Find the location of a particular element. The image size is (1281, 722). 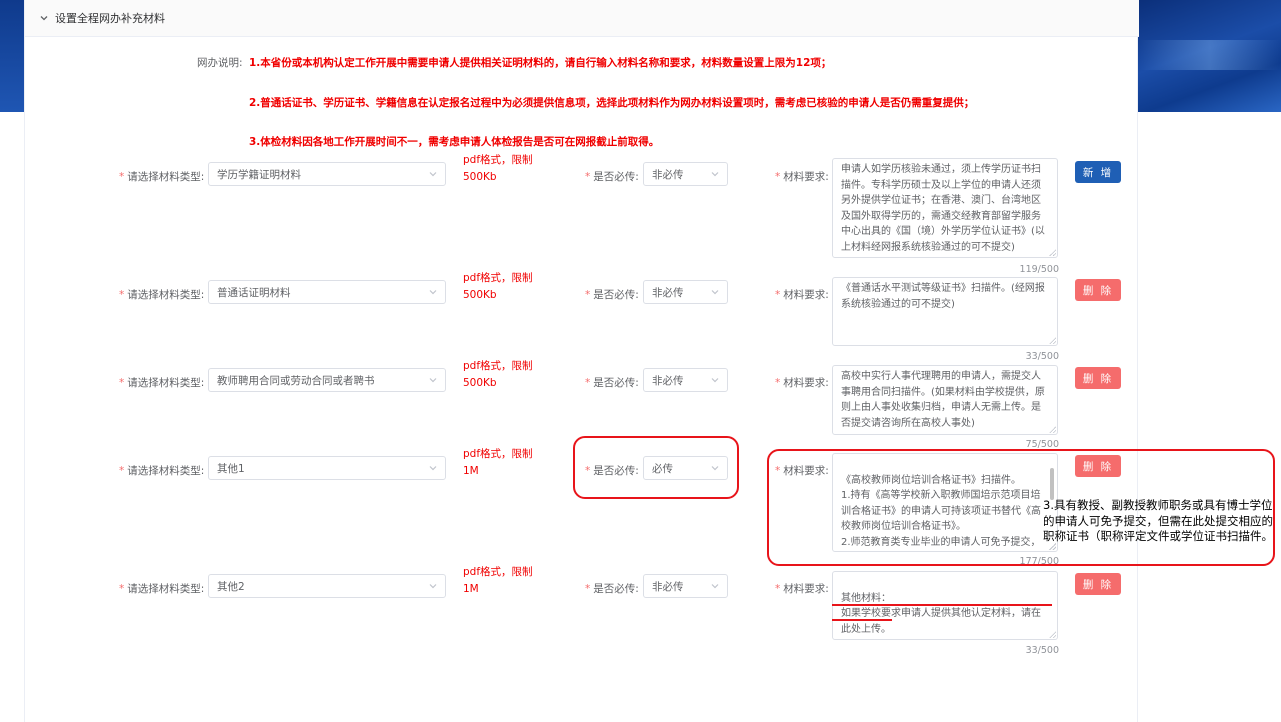

annotation-box-required is located at coordinates (656, 467).